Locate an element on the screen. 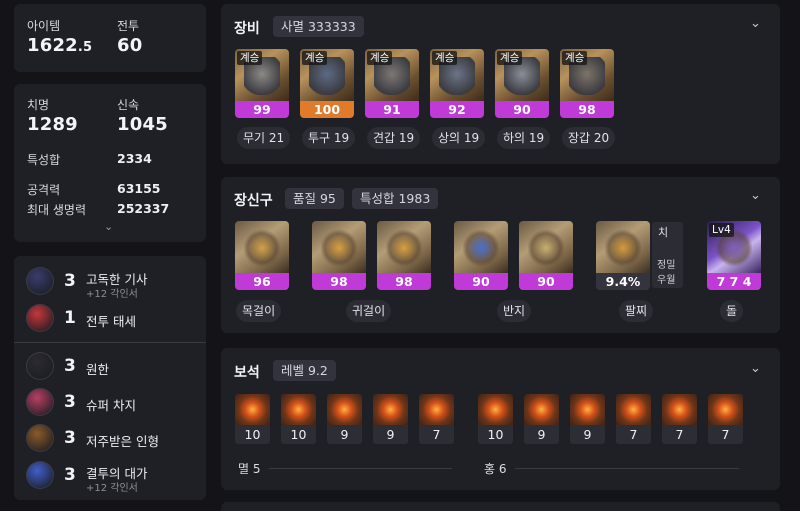 The height and width of the screenshot is (511, 800). annihilation-divider is located at coordinates (360, 468).